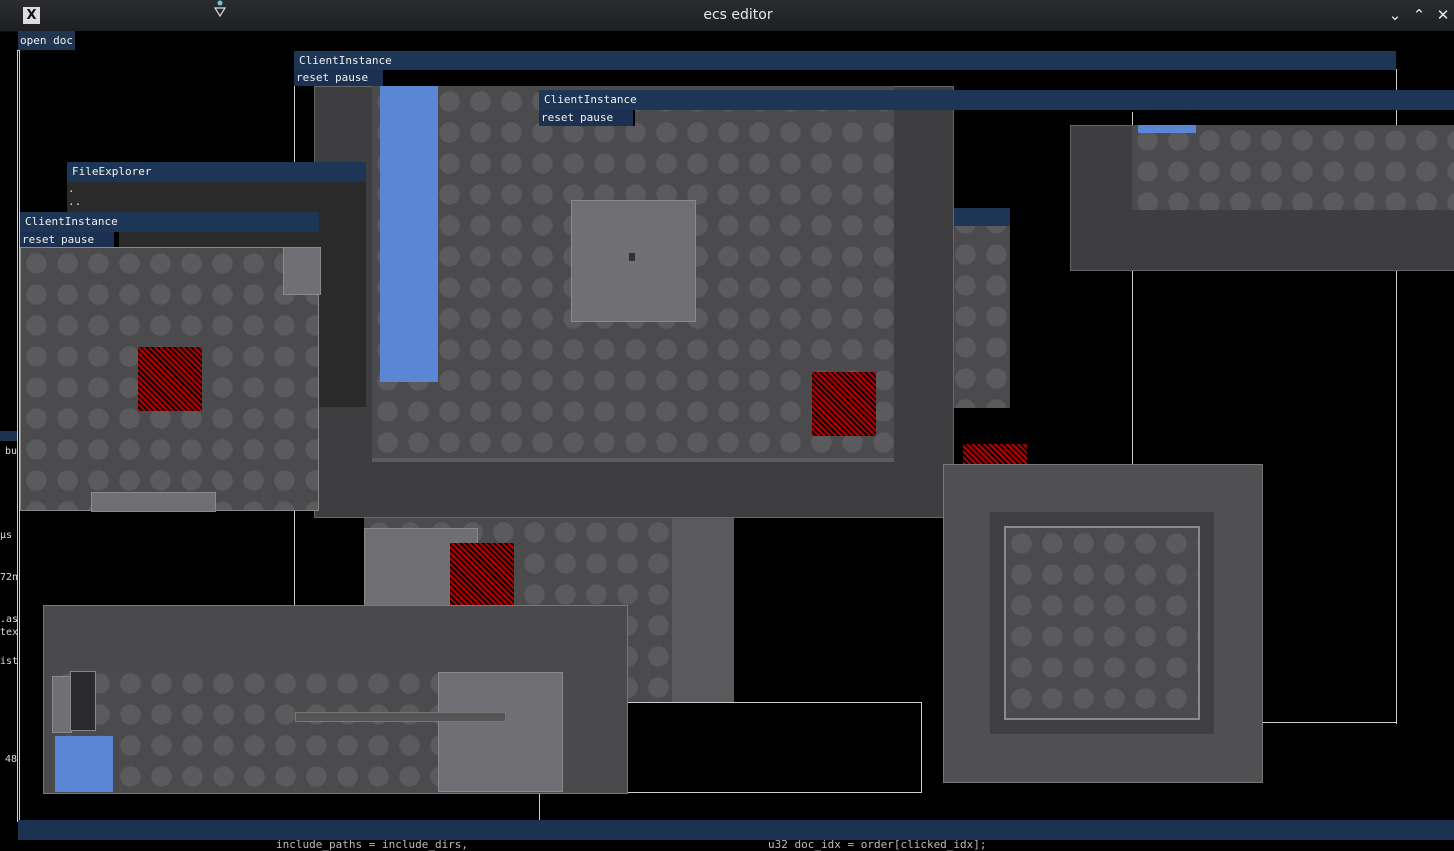  What do you see at coordinates (400, 717) in the screenshot?
I see `rail-object` at bounding box center [400, 717].